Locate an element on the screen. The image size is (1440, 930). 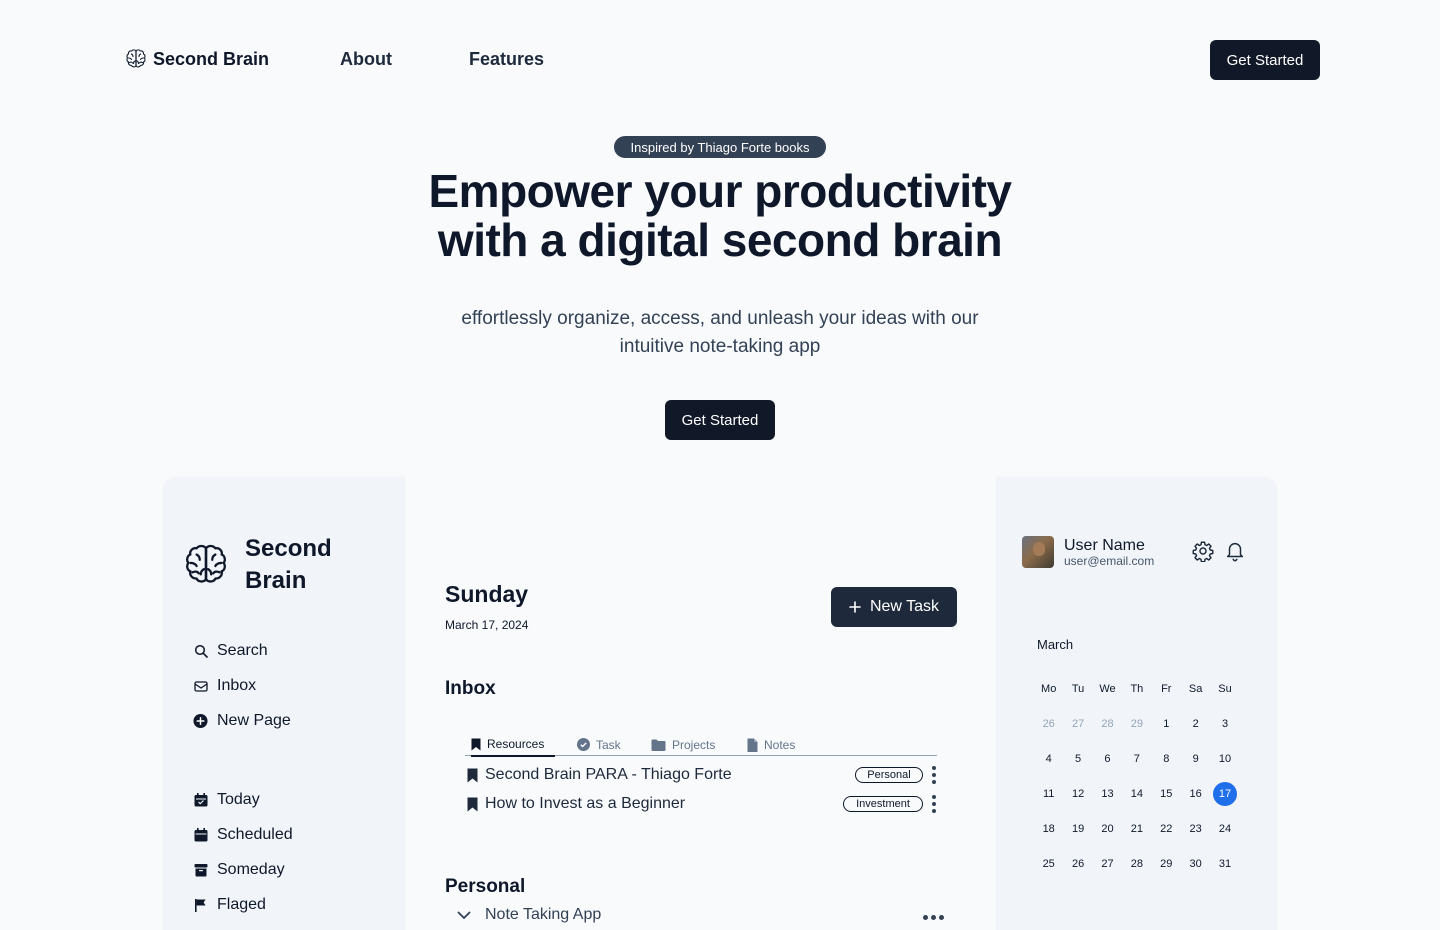
sidebar-brand-label: Second Brain is located at coordinates (295, 565).